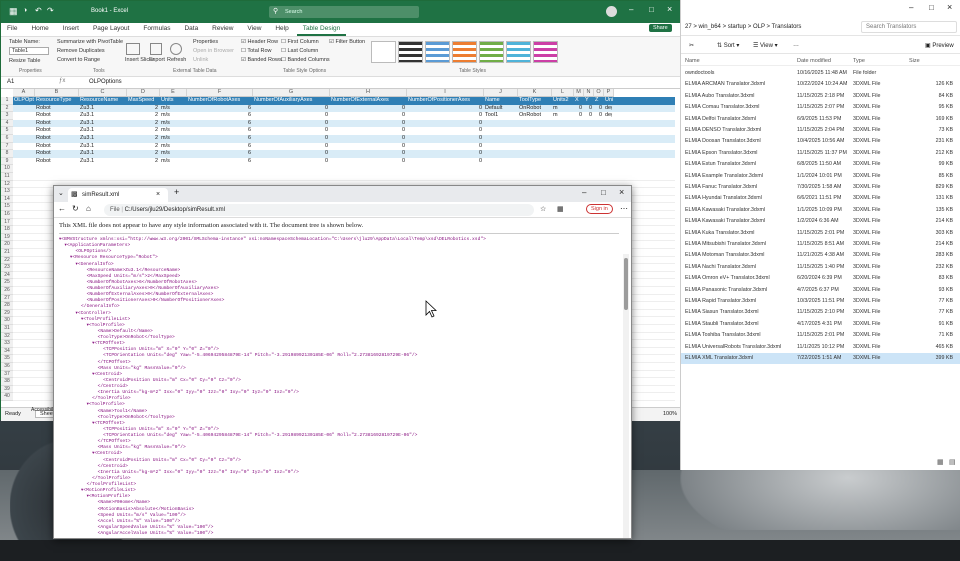 Image resolution: width=960 pixels, height=561 pixels. What do you see at coordinates (7, 351) in the screenshot?
I see `row-header: 34` at bounding box center [7, 351].